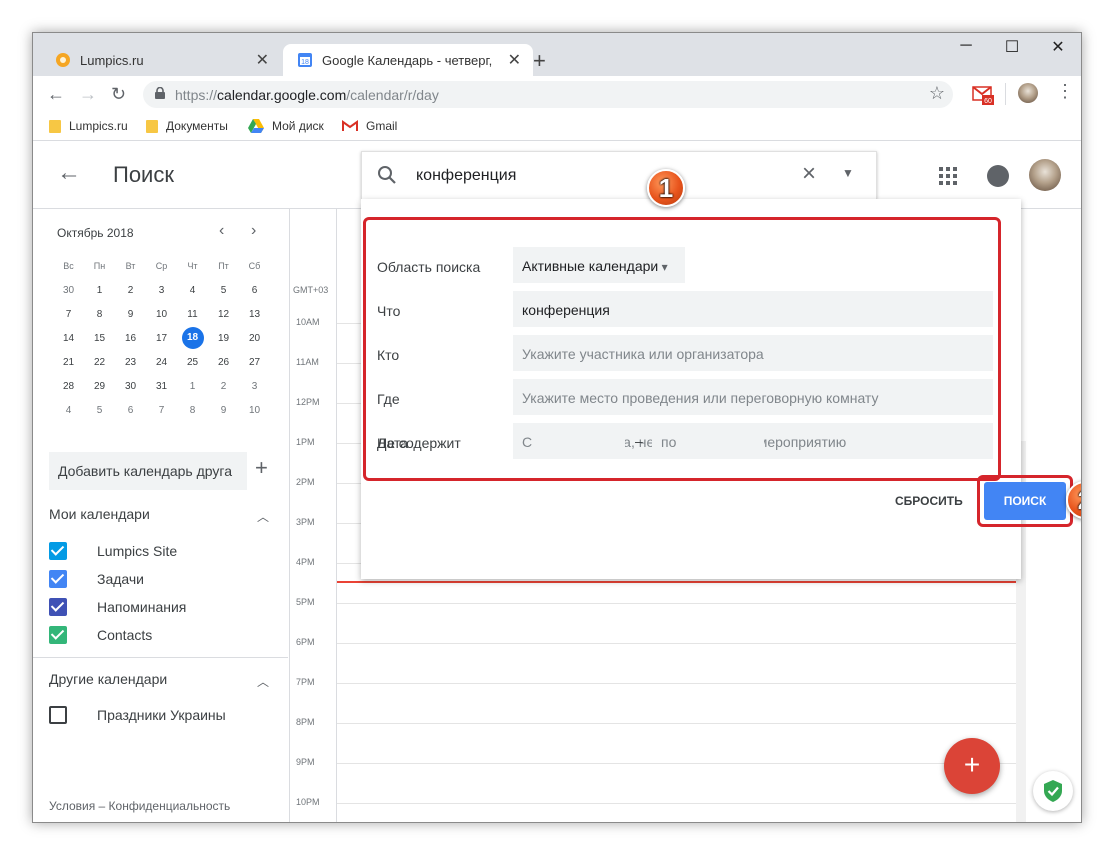 This screenshot has width=1114, height=855. What do you see at coordinates (99, 362) in the screenshot?
I see `mini-calendar-day: 22` at bounding box center [99, 362].